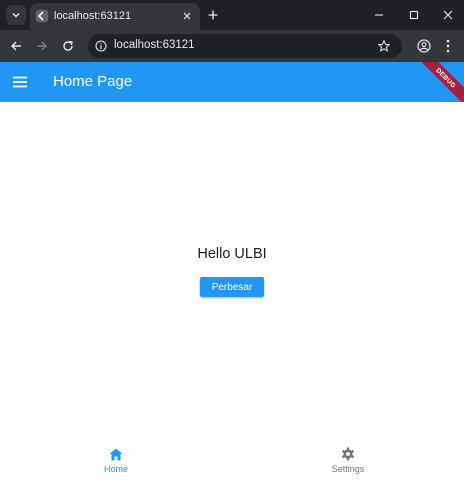 The image size is (464, 480). I want to click on profile-icon, so click(424, 46).